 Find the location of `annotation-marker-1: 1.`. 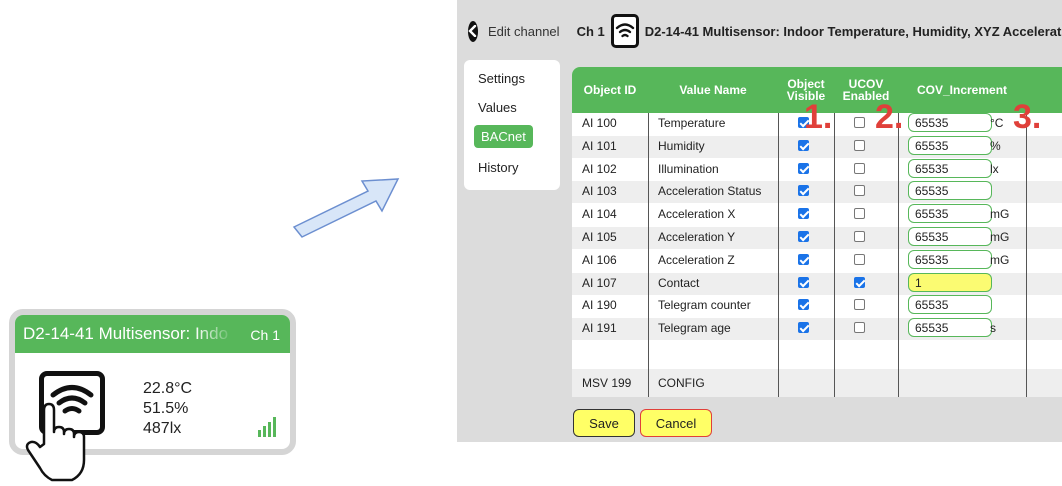

annotation-marker-1: 1. is located at coordinates (818, 117).